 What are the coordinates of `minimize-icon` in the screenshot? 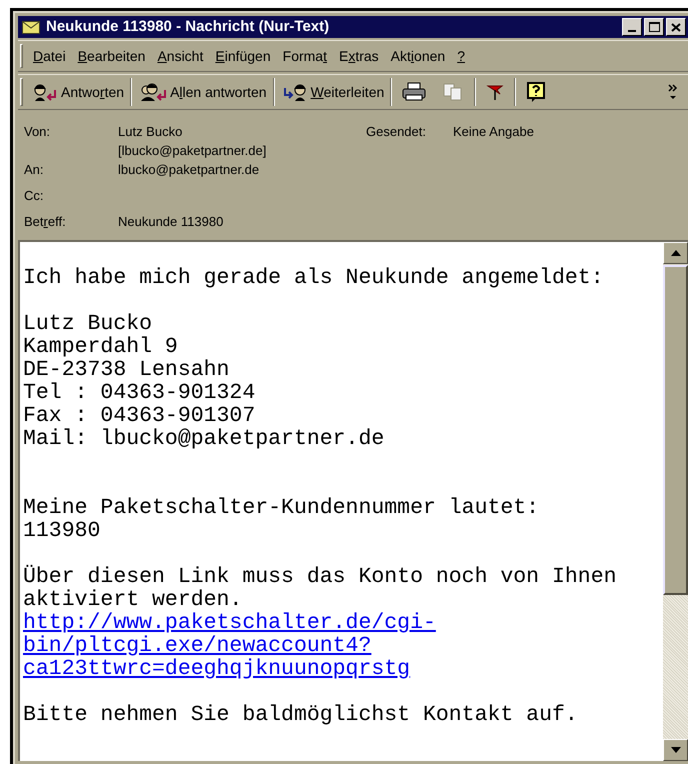 It's located at (632, 31).